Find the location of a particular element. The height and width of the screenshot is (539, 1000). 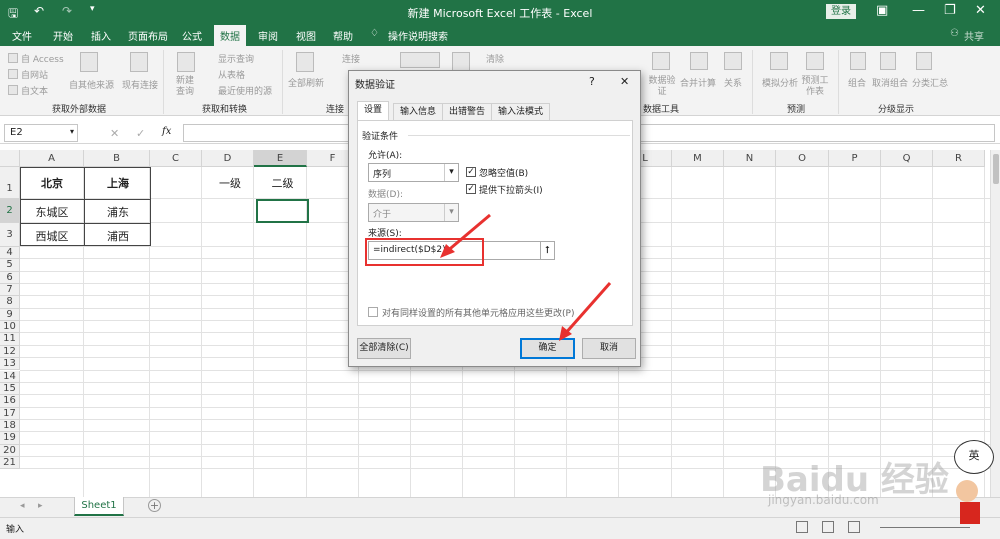

from-web: 自网站 is located at coordinates (34, 74).